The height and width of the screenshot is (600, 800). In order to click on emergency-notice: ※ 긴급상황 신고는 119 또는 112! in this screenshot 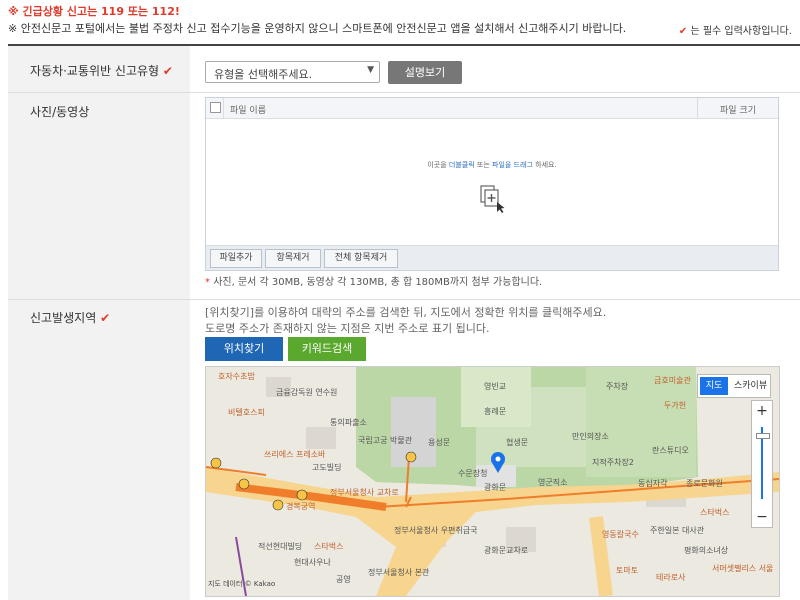, I will do `click(94, 11)`.